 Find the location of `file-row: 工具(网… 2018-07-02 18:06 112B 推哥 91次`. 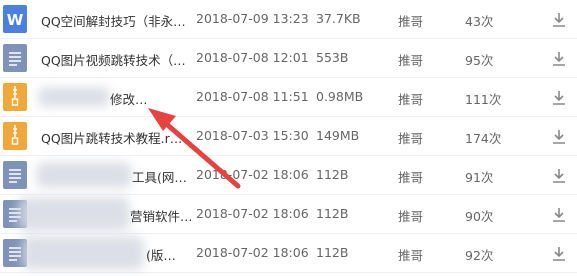

file-row: 工具(网… 2018-07-02 18:06 112B 推哥 91次 is located at coordinates (288, 175).